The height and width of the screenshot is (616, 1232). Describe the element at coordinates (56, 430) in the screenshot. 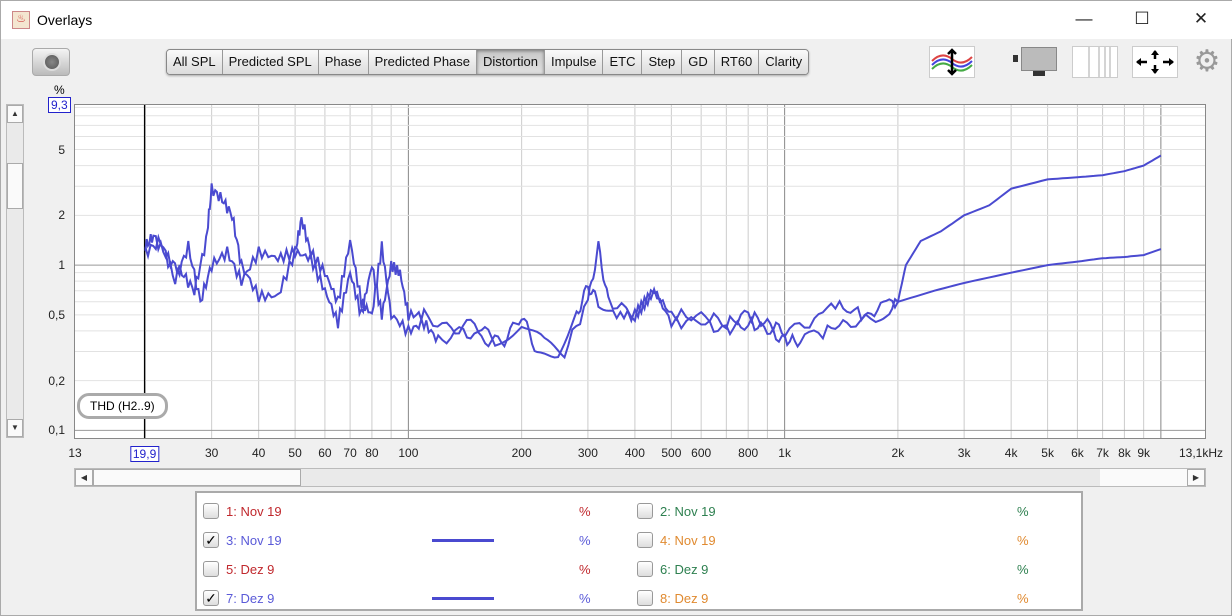

I see `y-tick-label: 0,1` at that location.